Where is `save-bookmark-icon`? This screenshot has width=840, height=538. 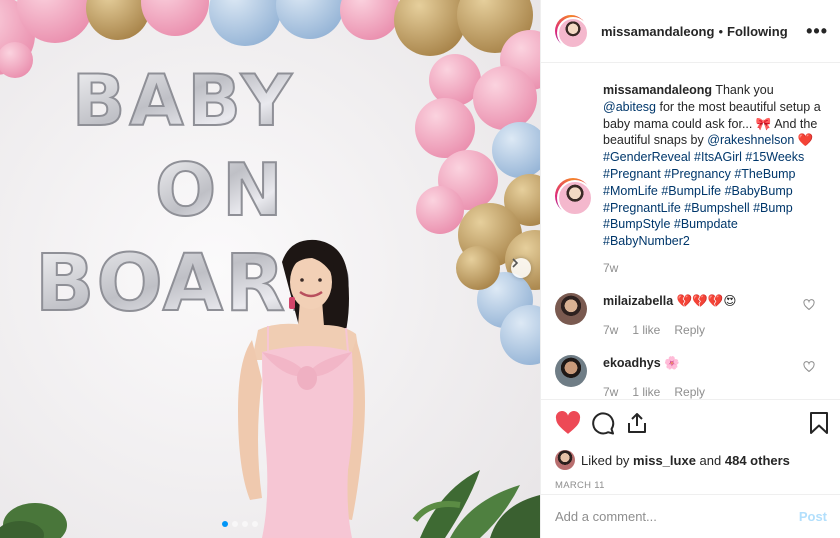 save-bookmark-icon is located at coordinates (819, 423).